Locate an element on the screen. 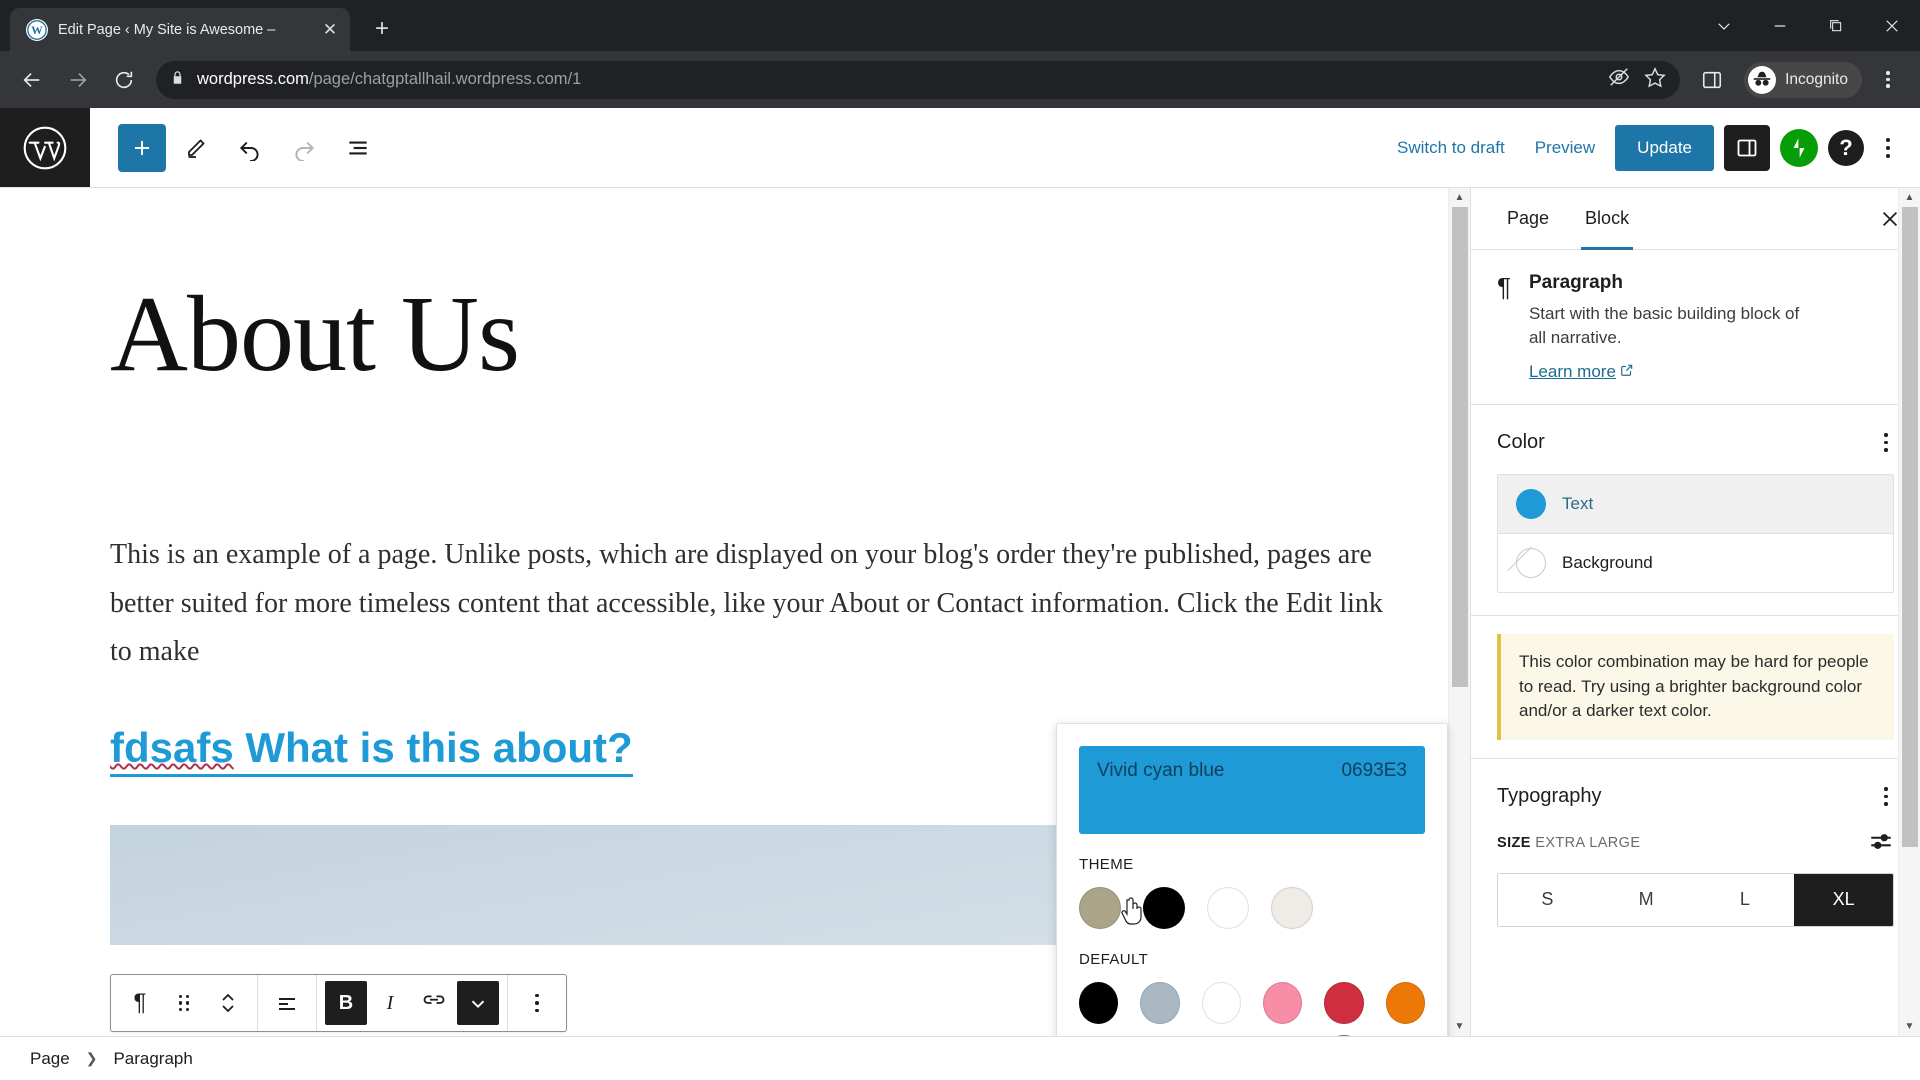 This screenshot has height=1080, width=1920. sidebar-scrollbar: ▲ ▼ is located at coordinates (1909, 612).